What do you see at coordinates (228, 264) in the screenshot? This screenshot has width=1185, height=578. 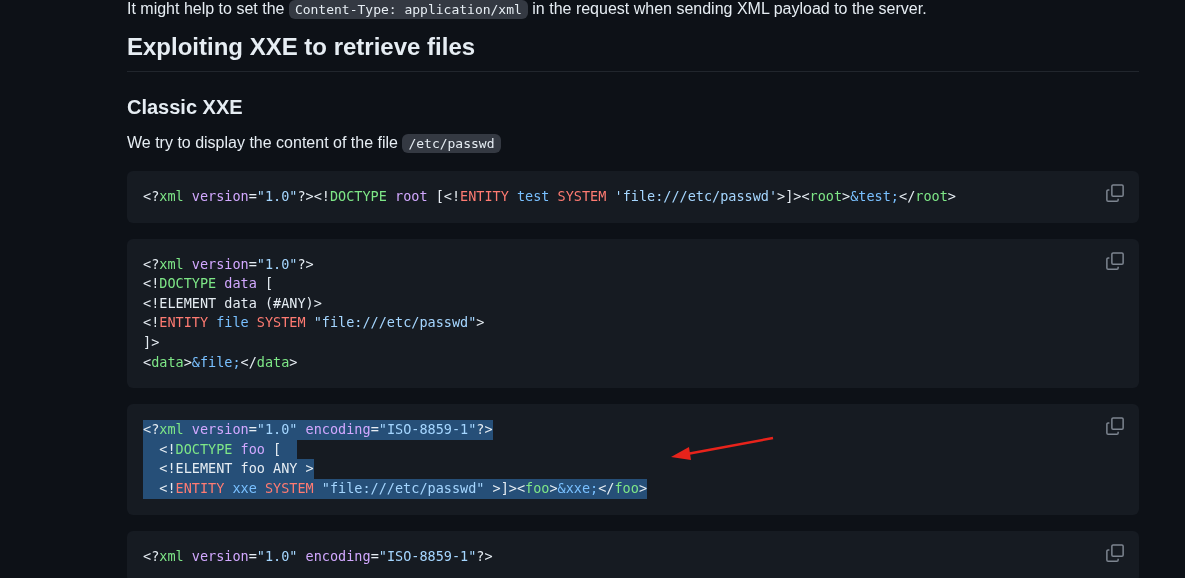 I see `code-line: <?xml version="1.0"?>` at bounding box center [228, 264].